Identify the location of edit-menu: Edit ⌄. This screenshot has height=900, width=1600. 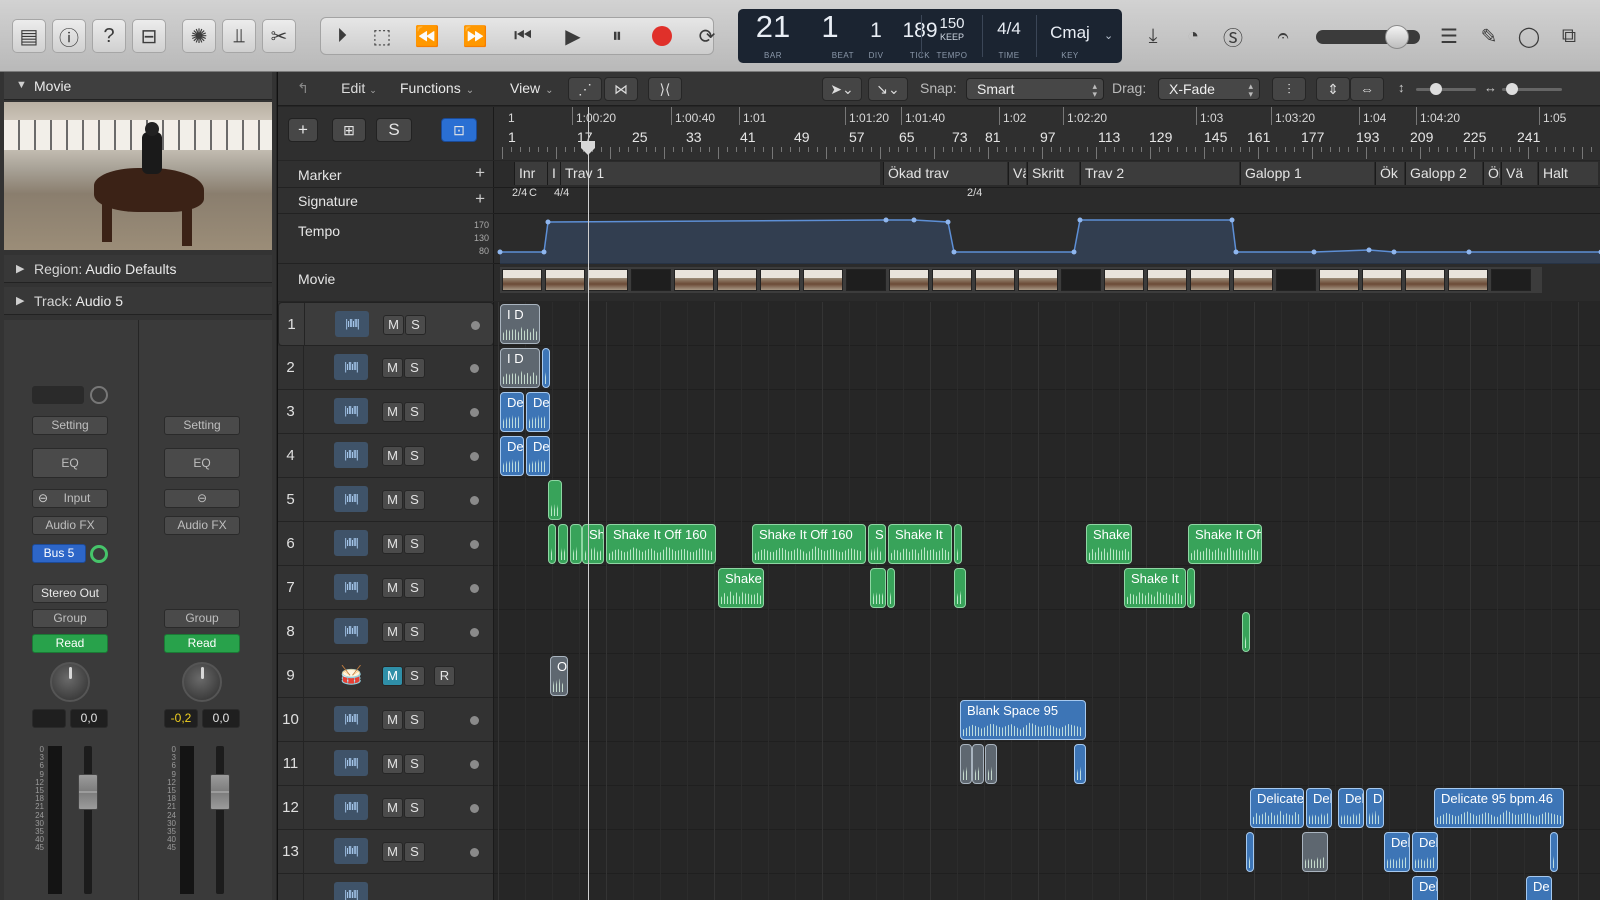
(359, 89).